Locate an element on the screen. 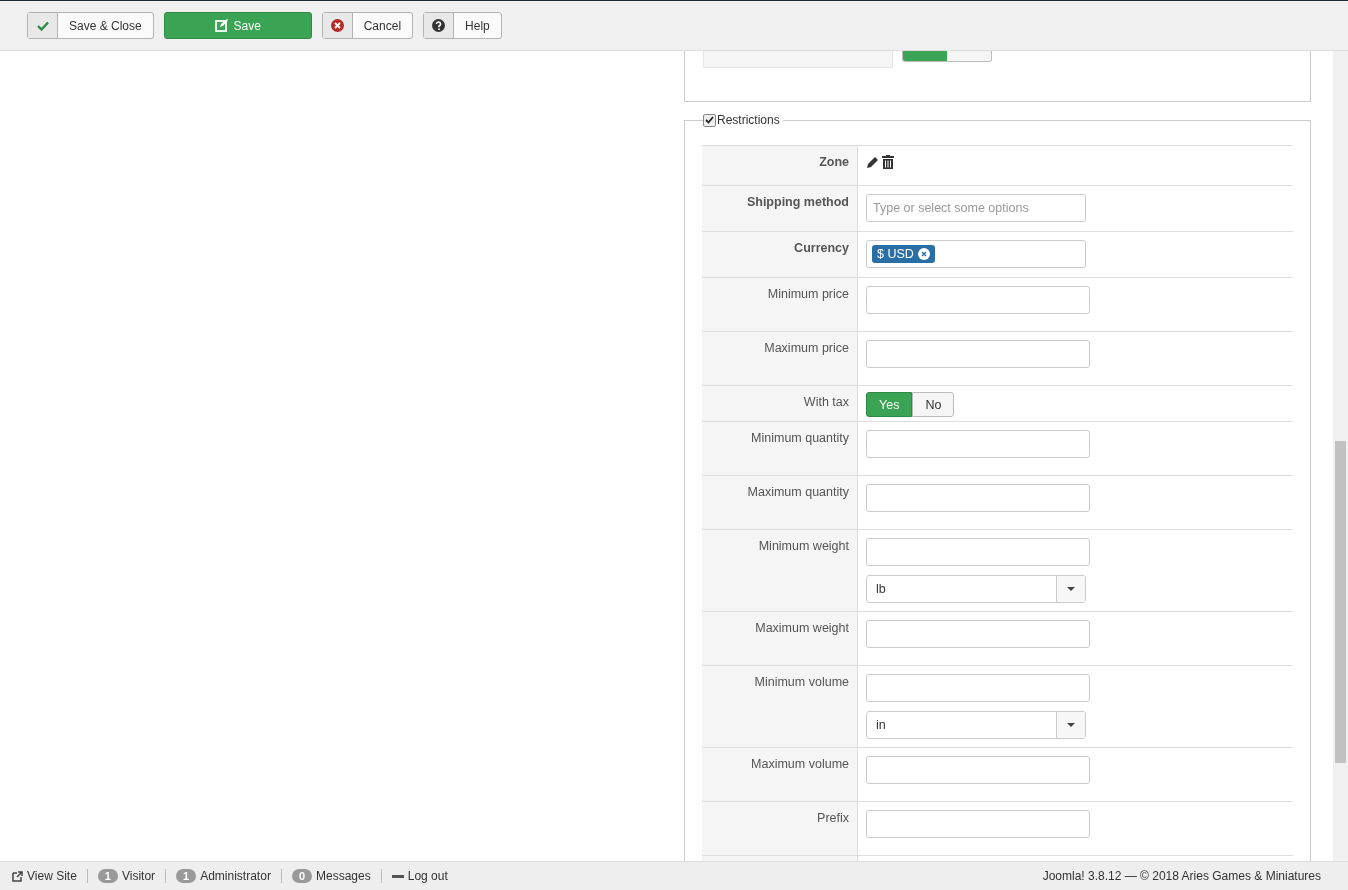 This screenshot has width=1348, height=890. save-close-button: Save & Close is located at coordinates (90, 25).